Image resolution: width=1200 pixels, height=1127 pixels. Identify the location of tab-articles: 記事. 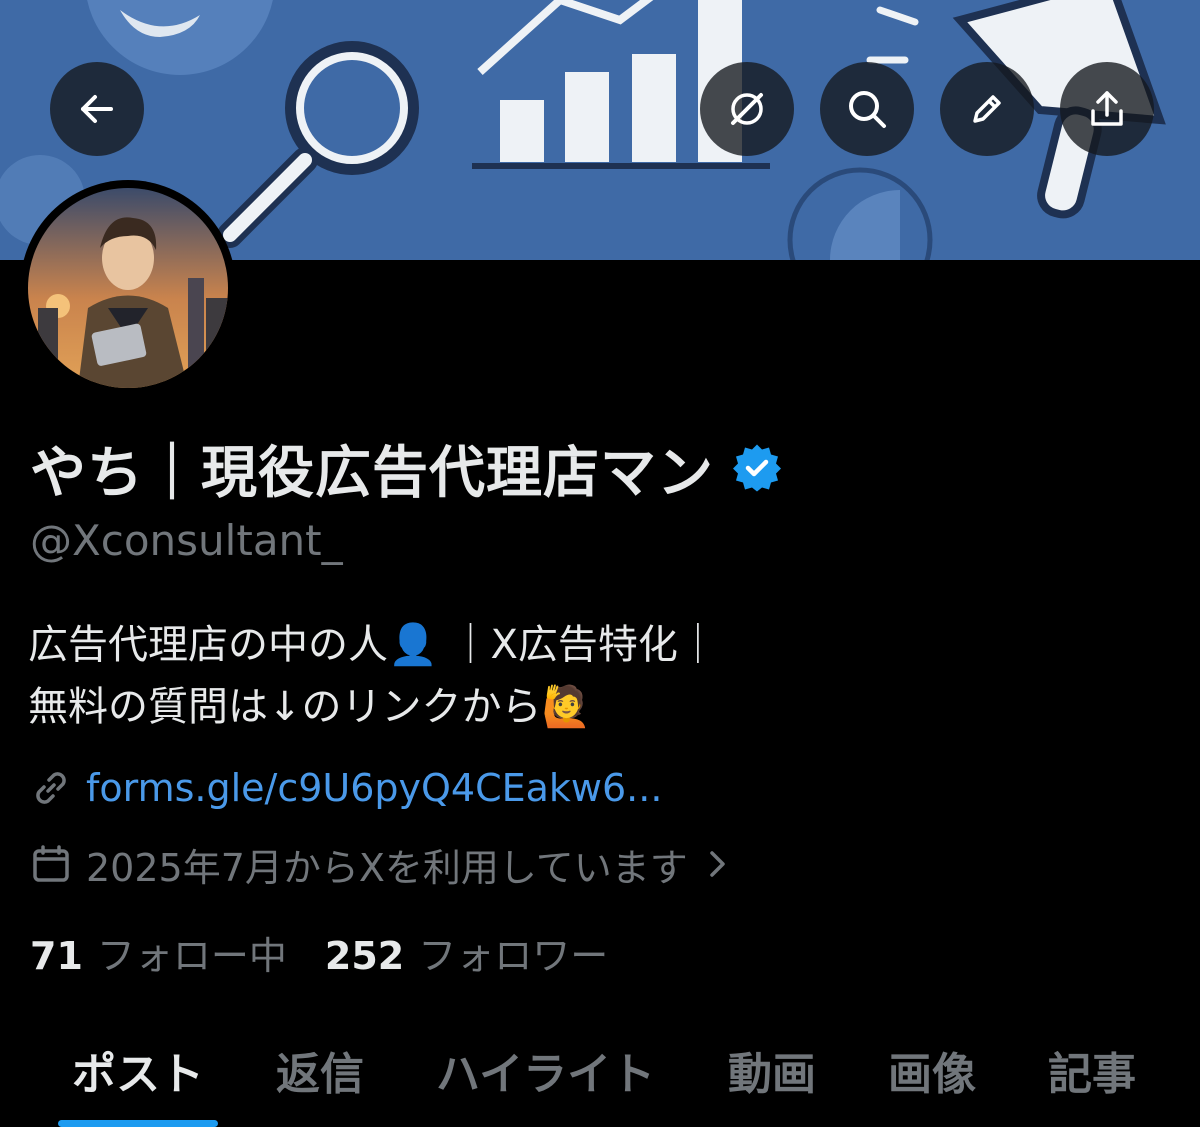
(1092, 1070).